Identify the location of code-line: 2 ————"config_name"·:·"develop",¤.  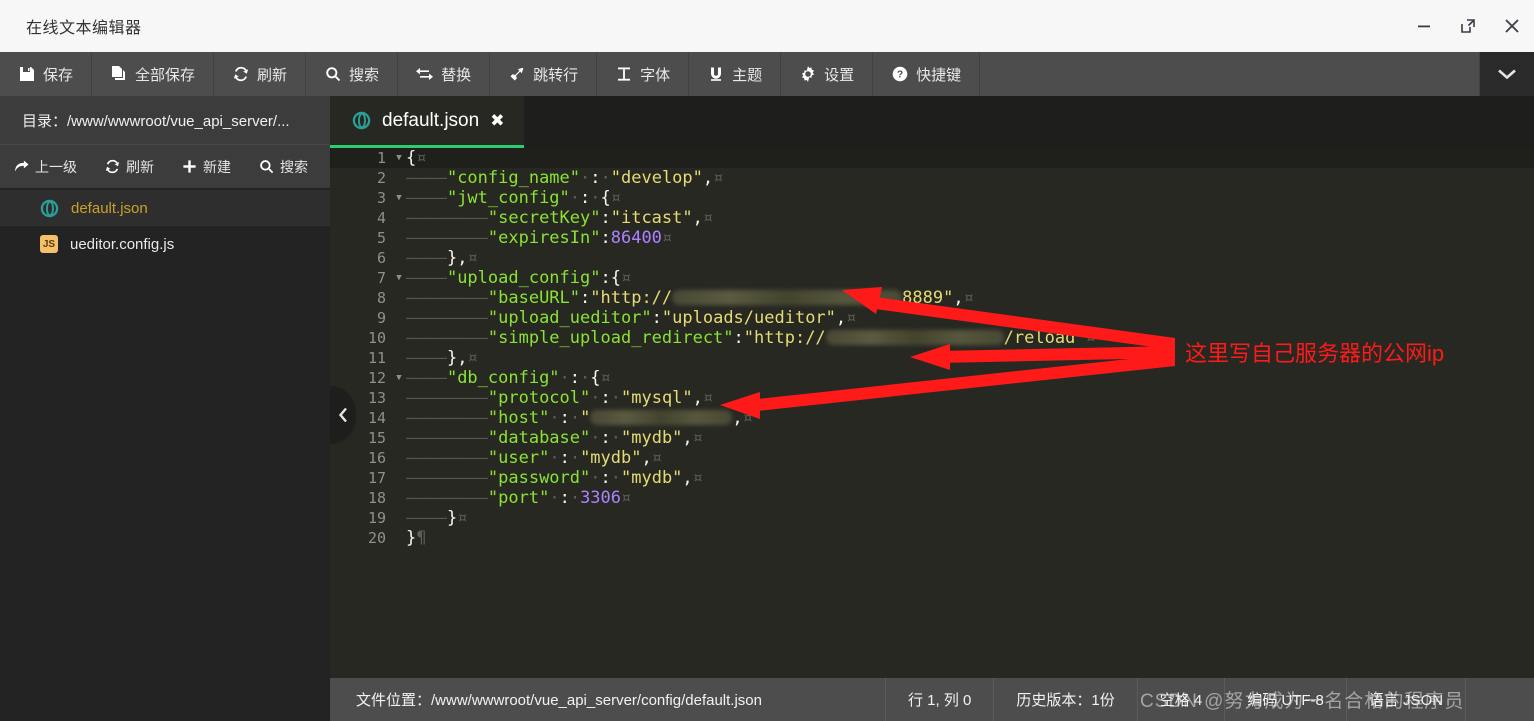
(932, 178).